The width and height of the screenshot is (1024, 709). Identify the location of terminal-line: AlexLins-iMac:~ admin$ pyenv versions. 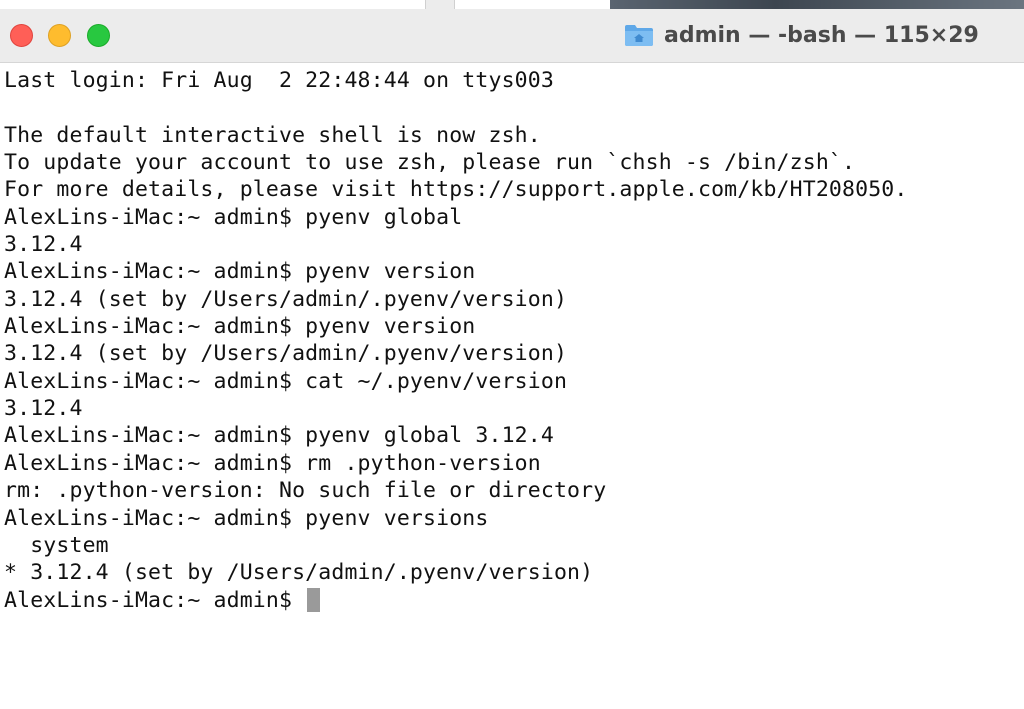
(246, 518).